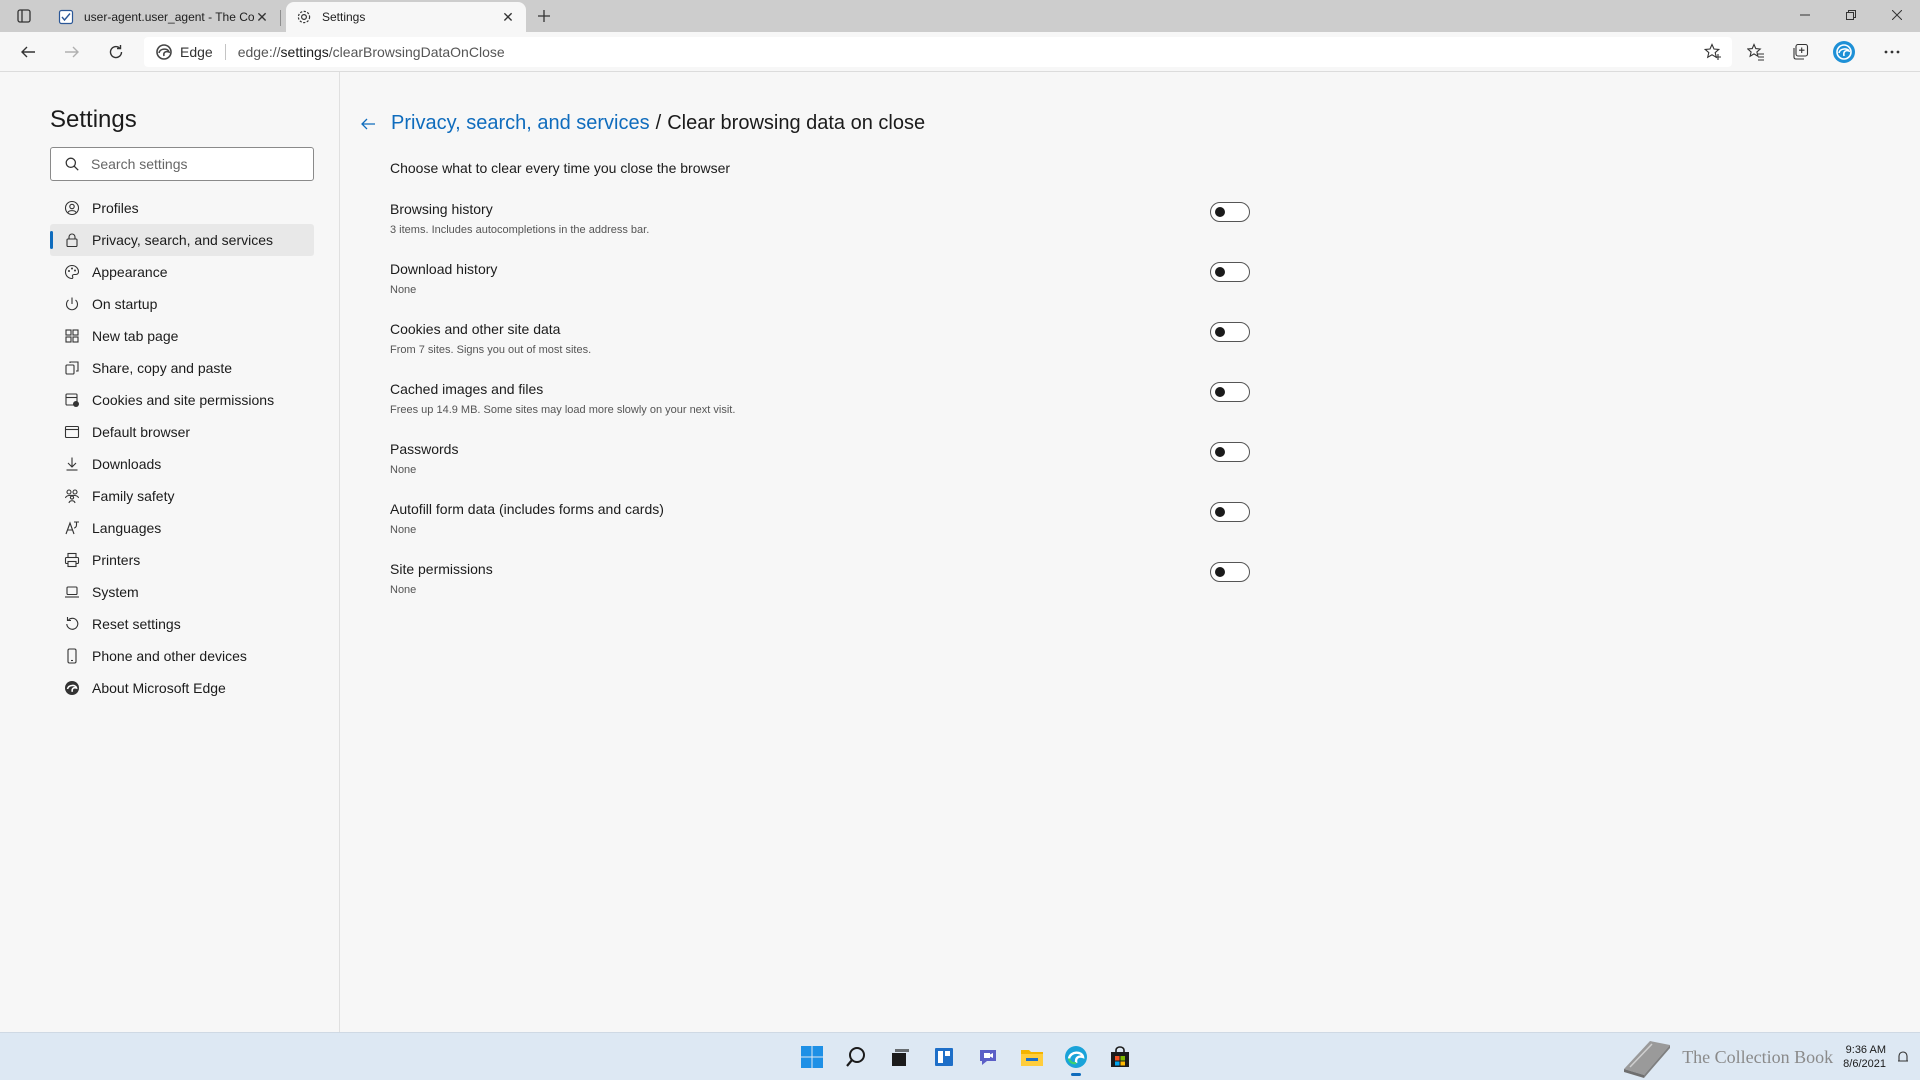 This screenshot has height=1080, width=1920. What do you see at coordinates (136, 624) in the screenshot?
I see `sidebar-item-label: Reset settings` at bounding box center [136, 624].